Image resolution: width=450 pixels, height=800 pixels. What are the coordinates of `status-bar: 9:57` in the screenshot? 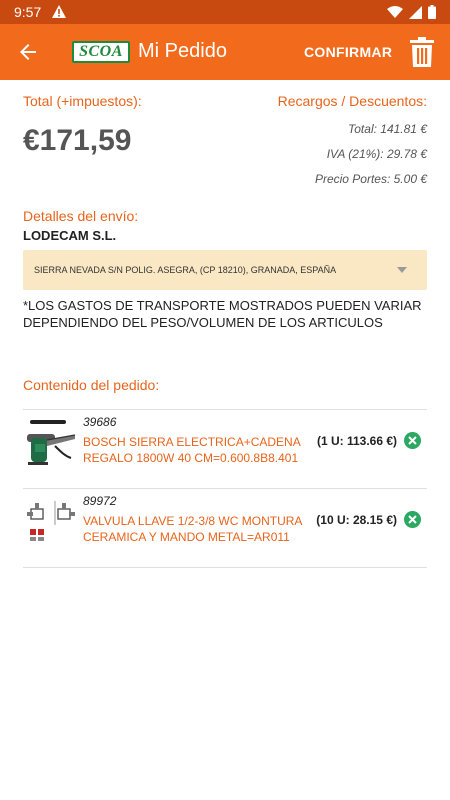 It's located at (225, 12).